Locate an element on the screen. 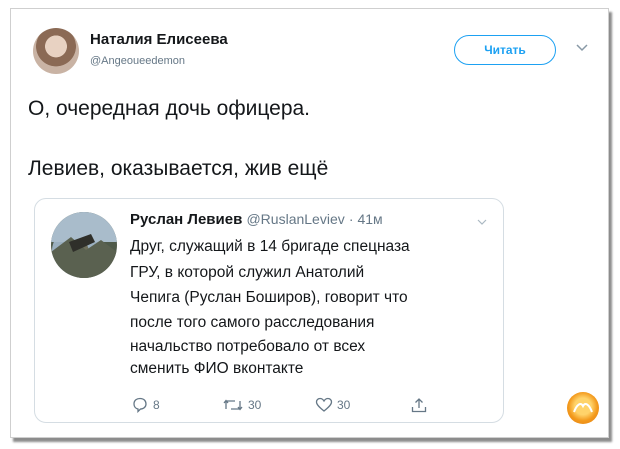 The height and width of the screenshot is (449, 620). quoted-author: Руслан Левиев @RuslanLeviev · 41м is located at coordinates (256, 219).